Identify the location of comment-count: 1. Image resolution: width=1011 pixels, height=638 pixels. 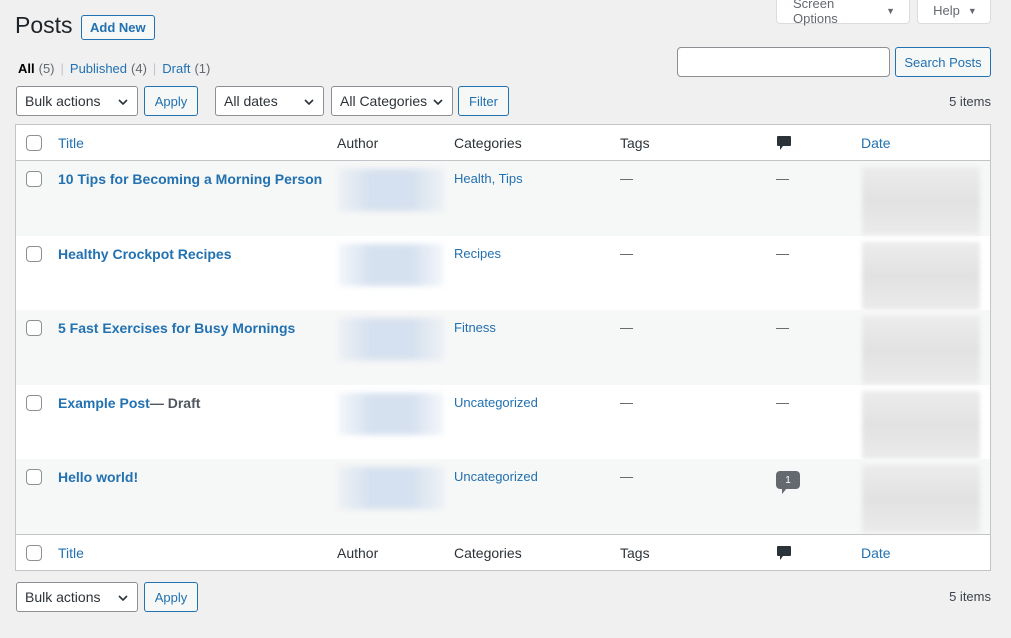
(788, 480).